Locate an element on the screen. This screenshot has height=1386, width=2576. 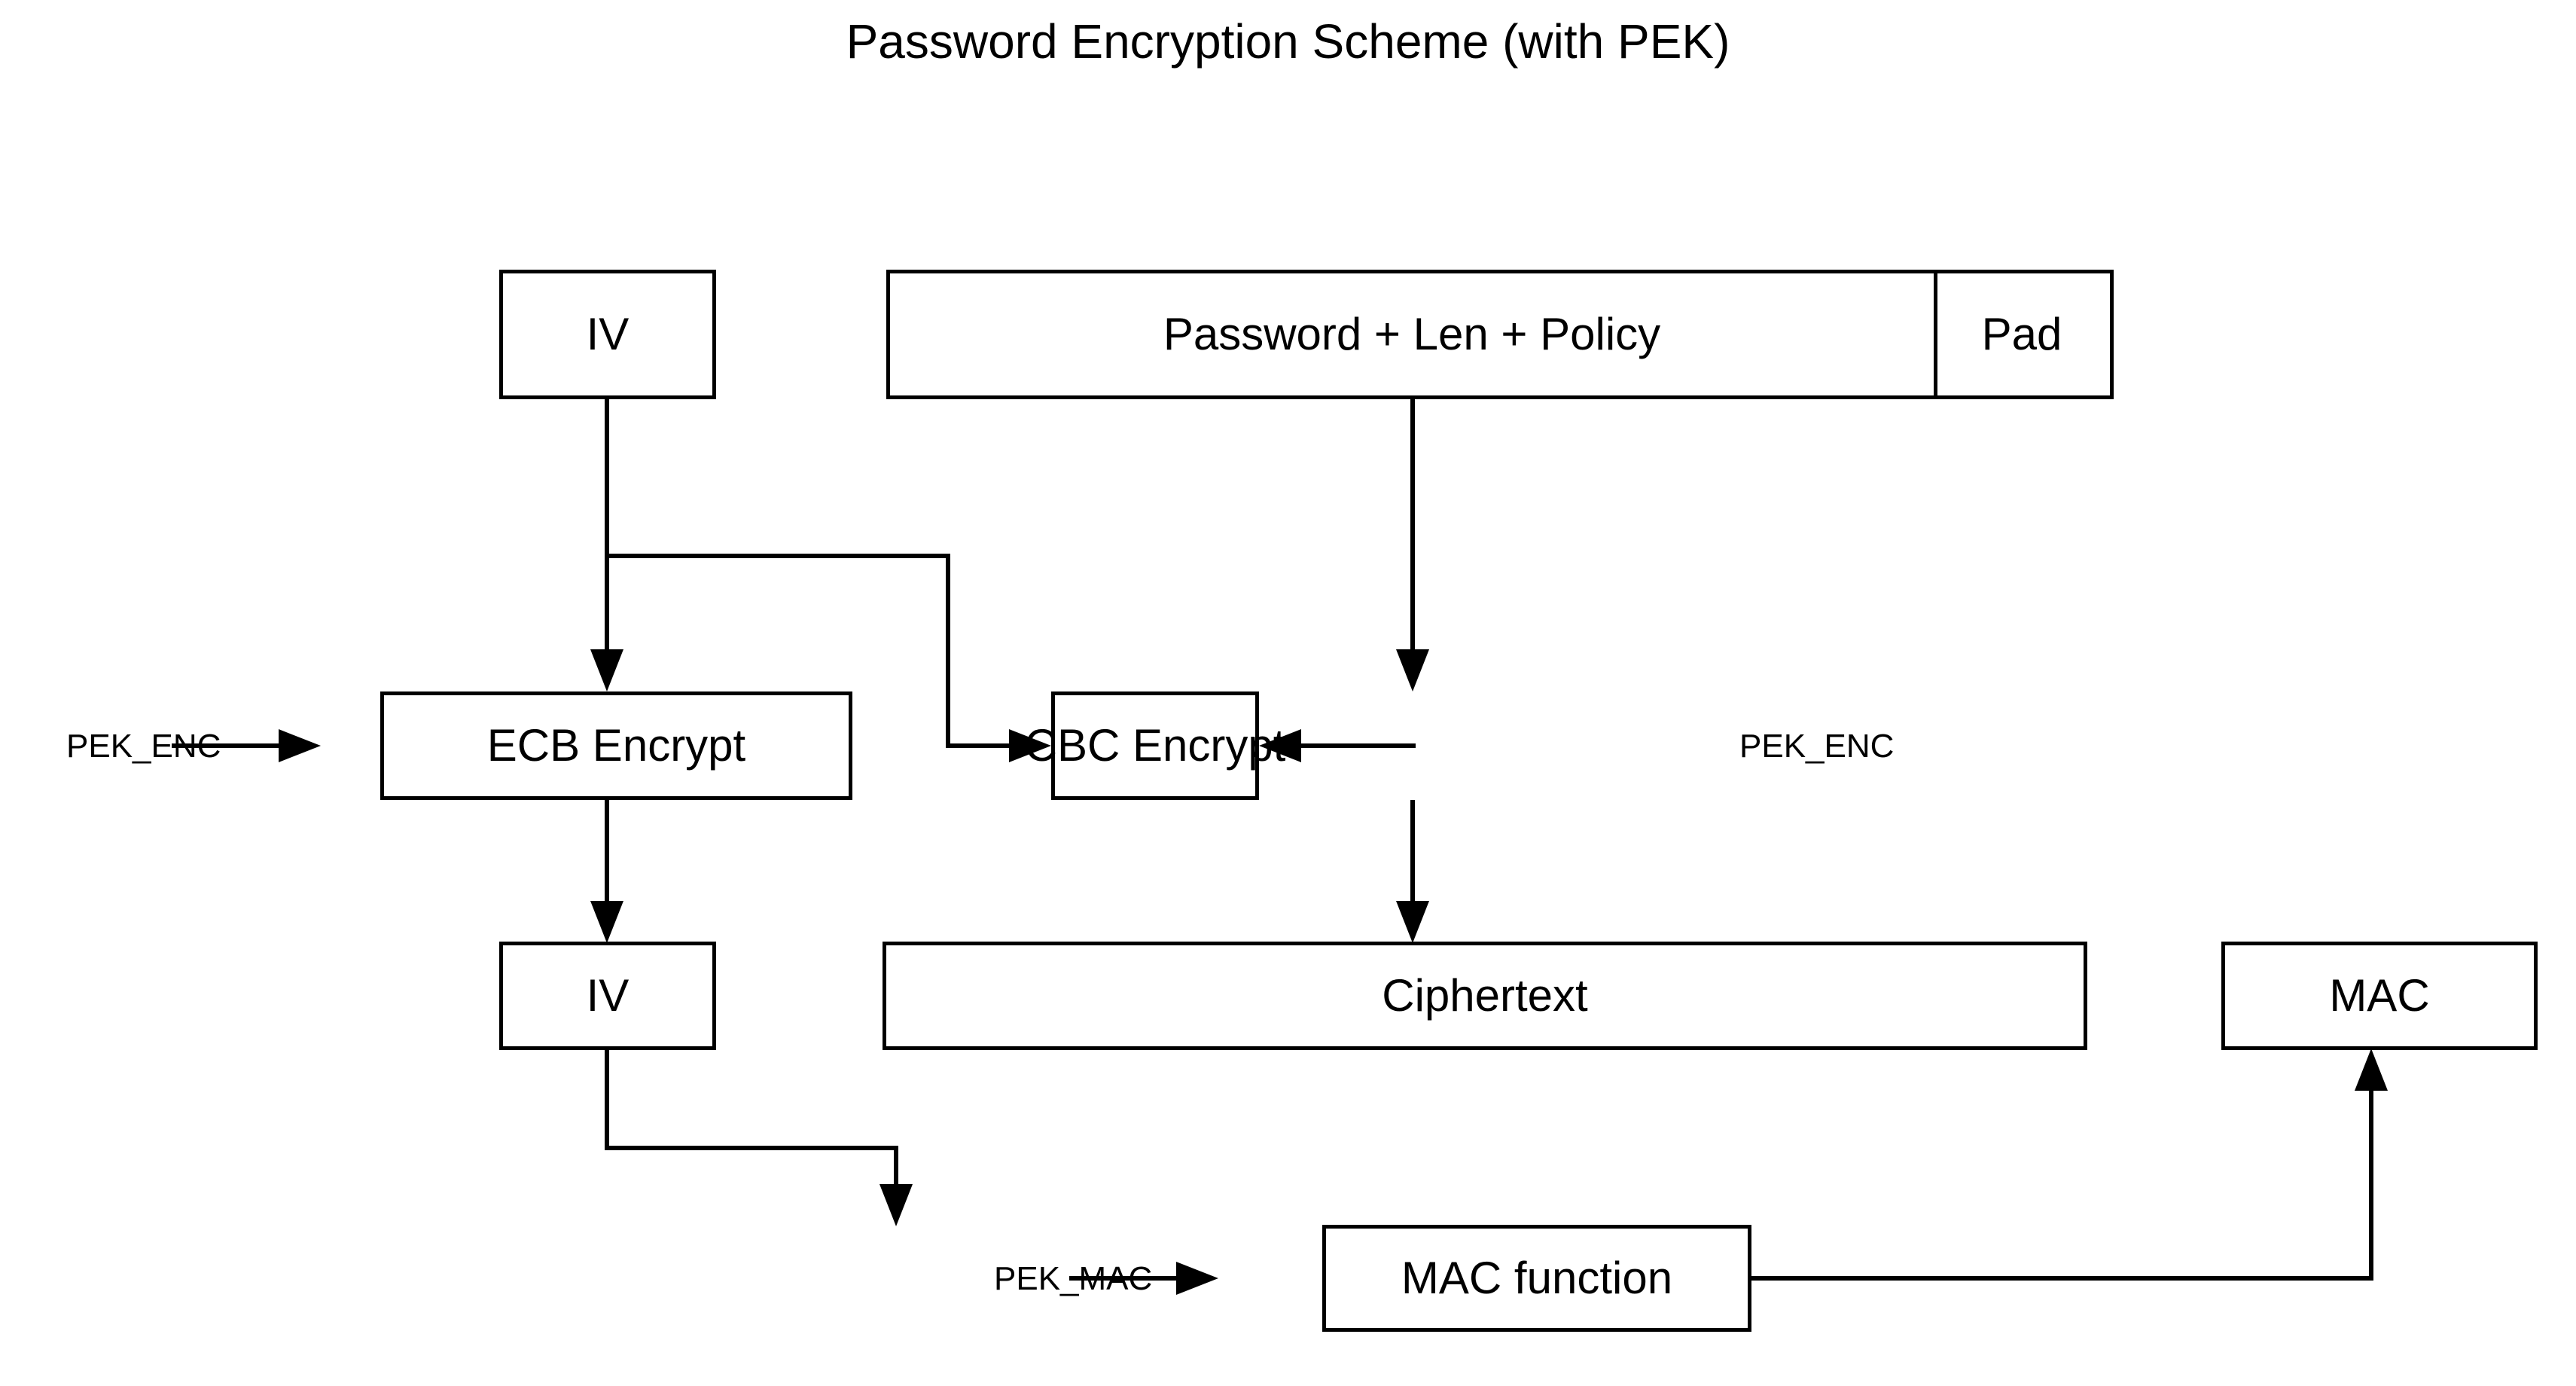
box-cbc-encrypt: CBC Encrypt is located at coordinates (1155, 746).